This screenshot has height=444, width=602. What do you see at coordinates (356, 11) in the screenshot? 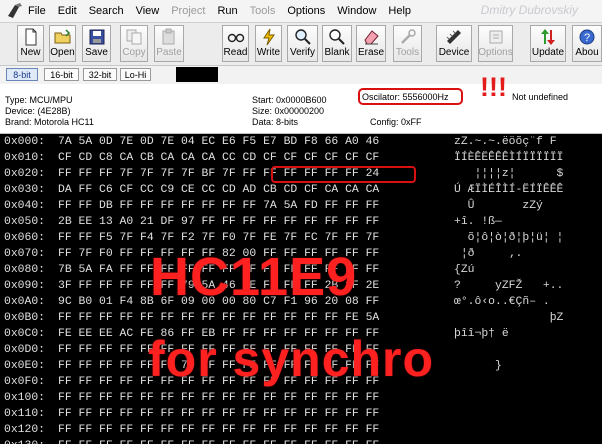
I see `menu-window: Window` at bounding box center [356, 11].